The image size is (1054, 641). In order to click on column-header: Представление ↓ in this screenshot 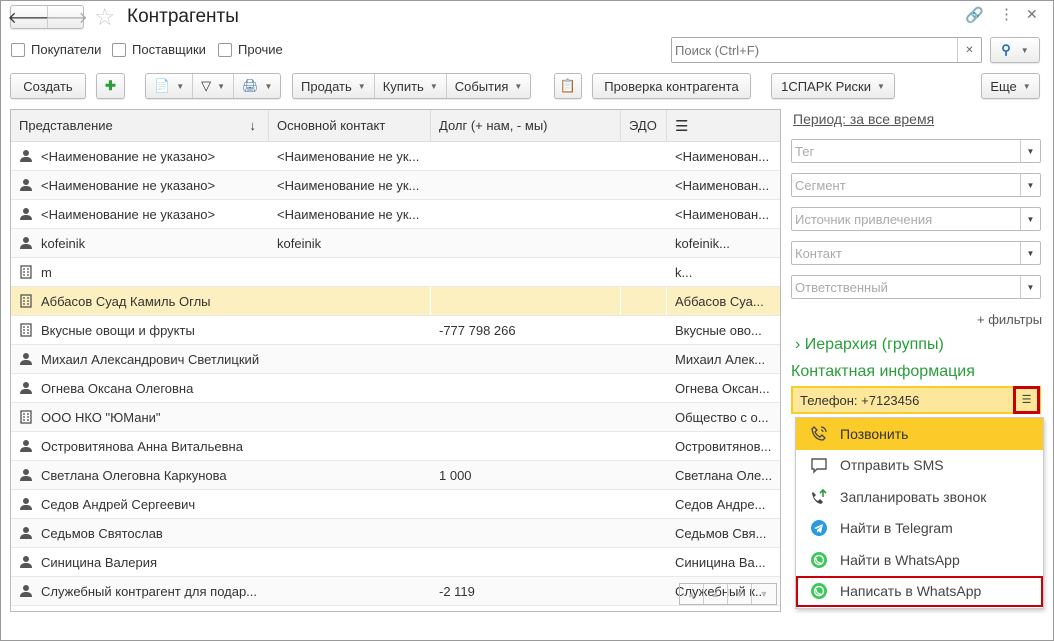, I will do `click(140, 125)`.